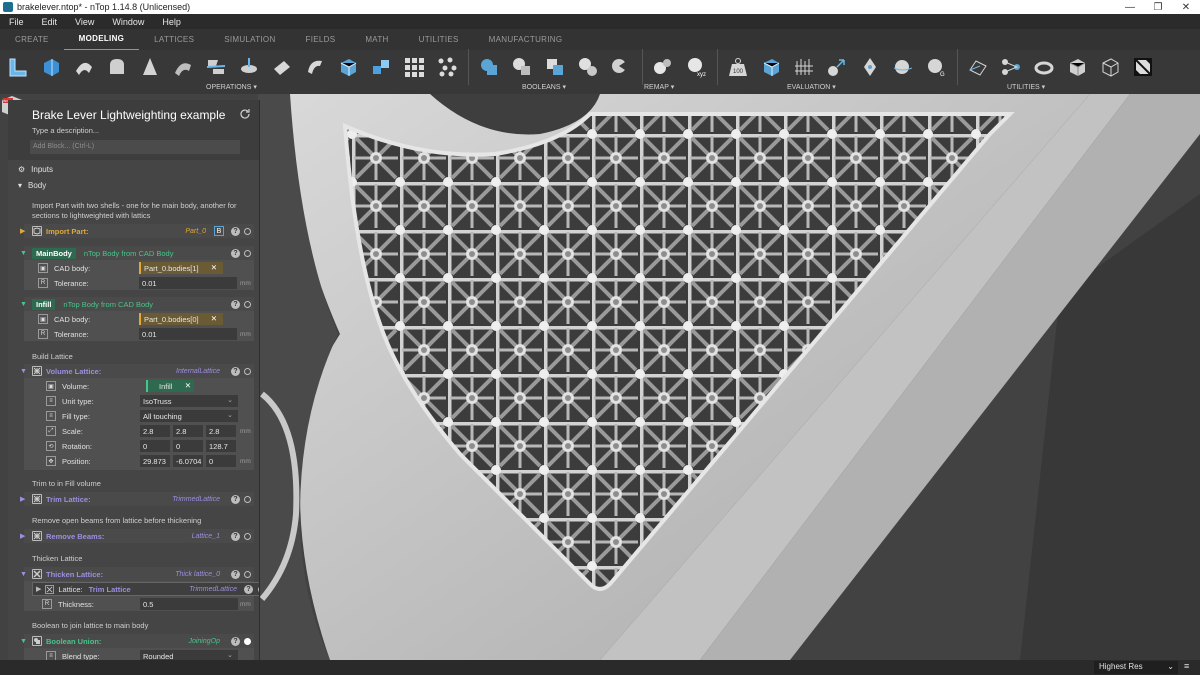 The image size is (1200, 675). What do you see at coordinates (189, 604) in the screenshot?
I see `thickness-field: 0.5` at bounding box center [189, 604].